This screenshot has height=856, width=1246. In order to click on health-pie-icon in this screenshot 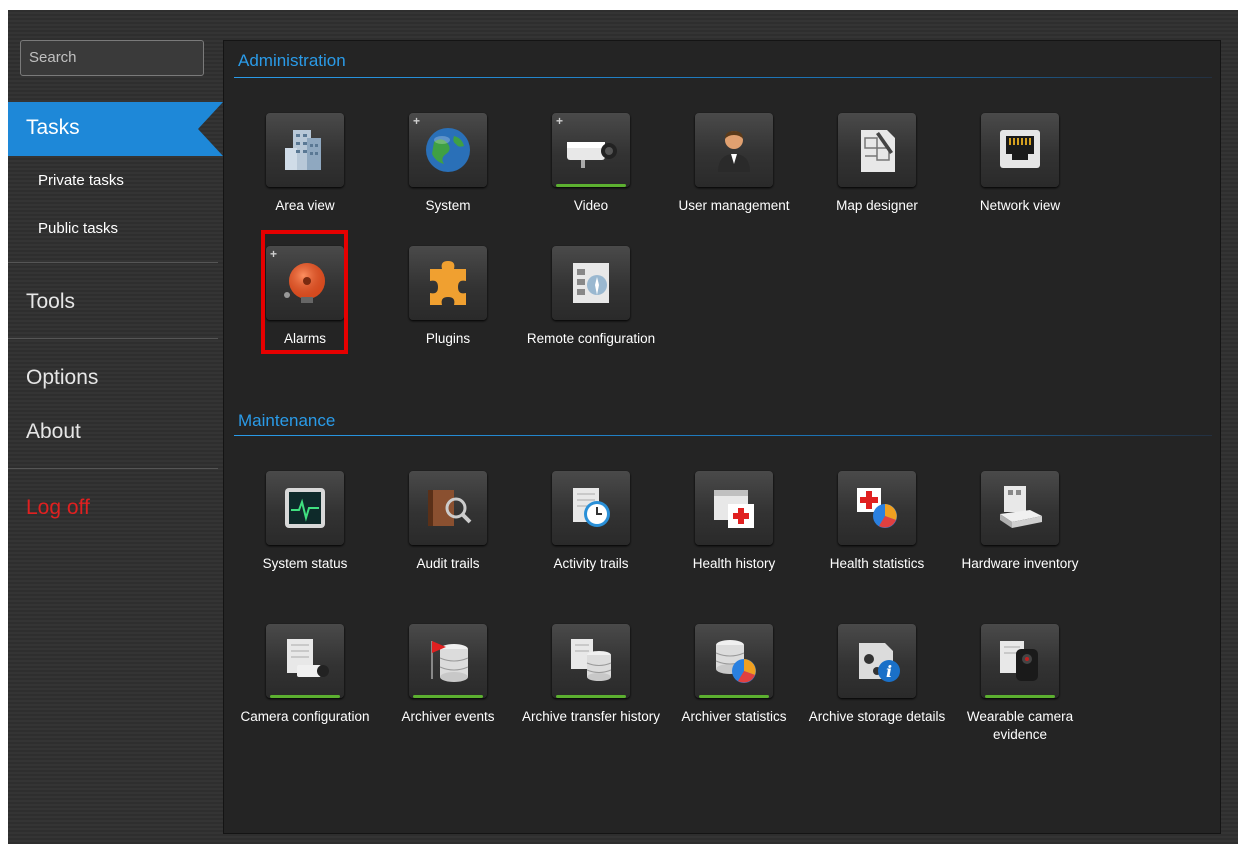, I will do `click(877, 508)`.